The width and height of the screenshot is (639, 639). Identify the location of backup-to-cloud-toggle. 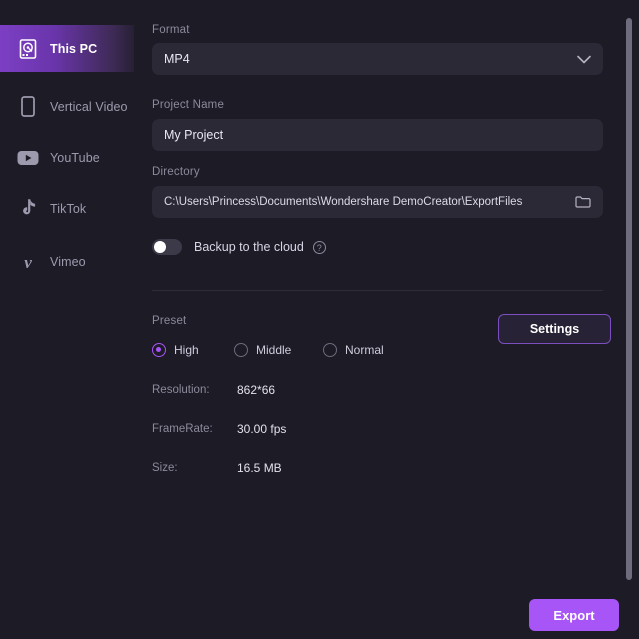
(167, 247).